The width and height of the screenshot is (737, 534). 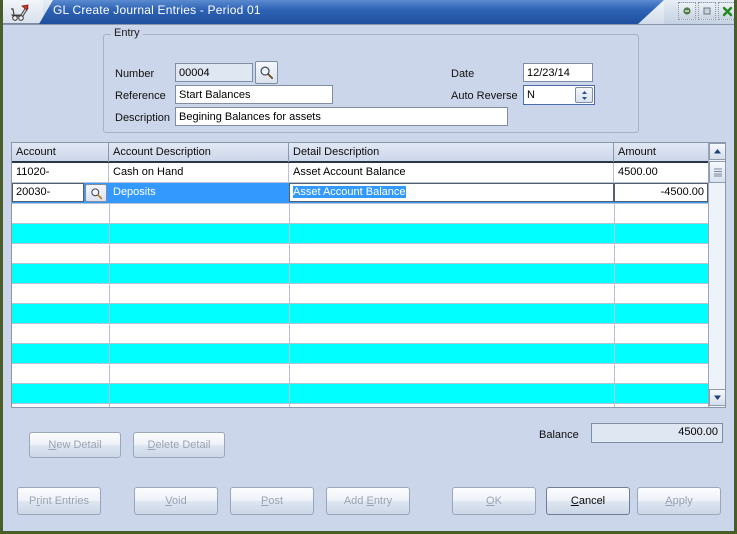 I want to click on print-entries-button: Print Entries, so click(x=59, y=501).